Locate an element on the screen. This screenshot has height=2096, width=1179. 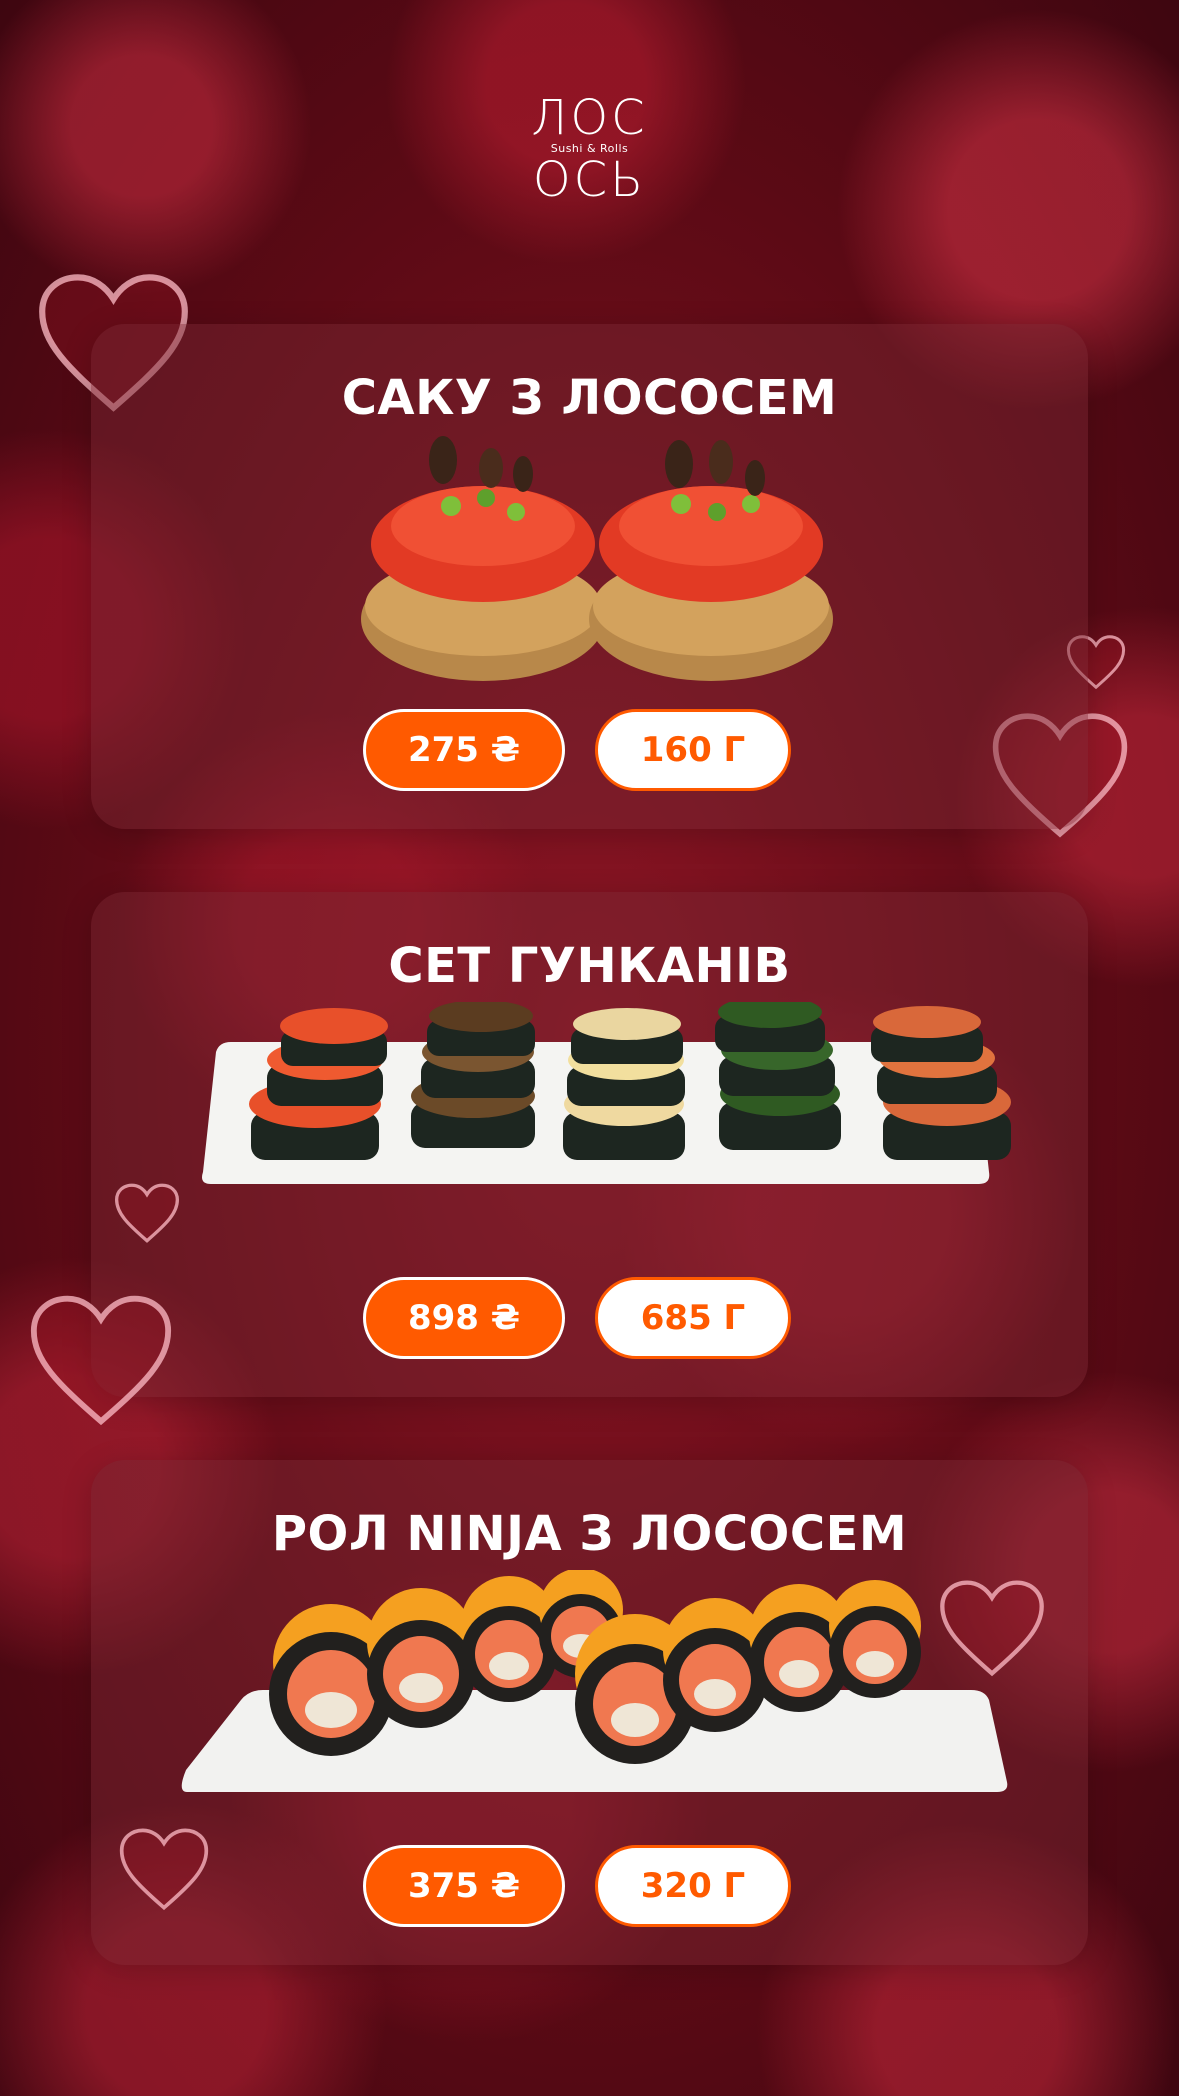
price-badge: 898 ₴ is located at coordinates (464, 1318).